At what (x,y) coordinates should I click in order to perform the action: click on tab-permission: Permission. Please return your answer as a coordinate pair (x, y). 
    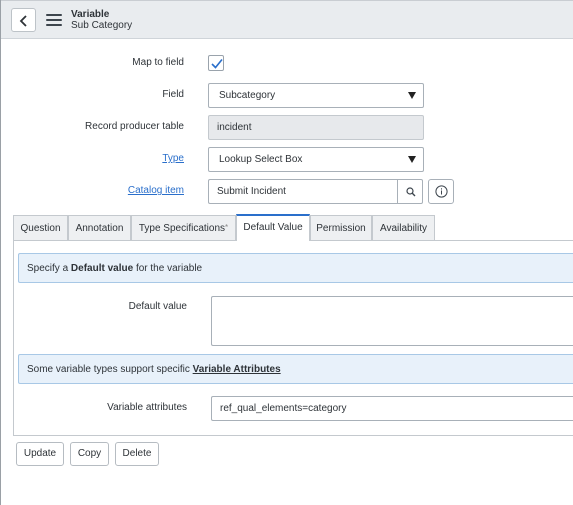
    Looking at the image, I should click on (341, 228).